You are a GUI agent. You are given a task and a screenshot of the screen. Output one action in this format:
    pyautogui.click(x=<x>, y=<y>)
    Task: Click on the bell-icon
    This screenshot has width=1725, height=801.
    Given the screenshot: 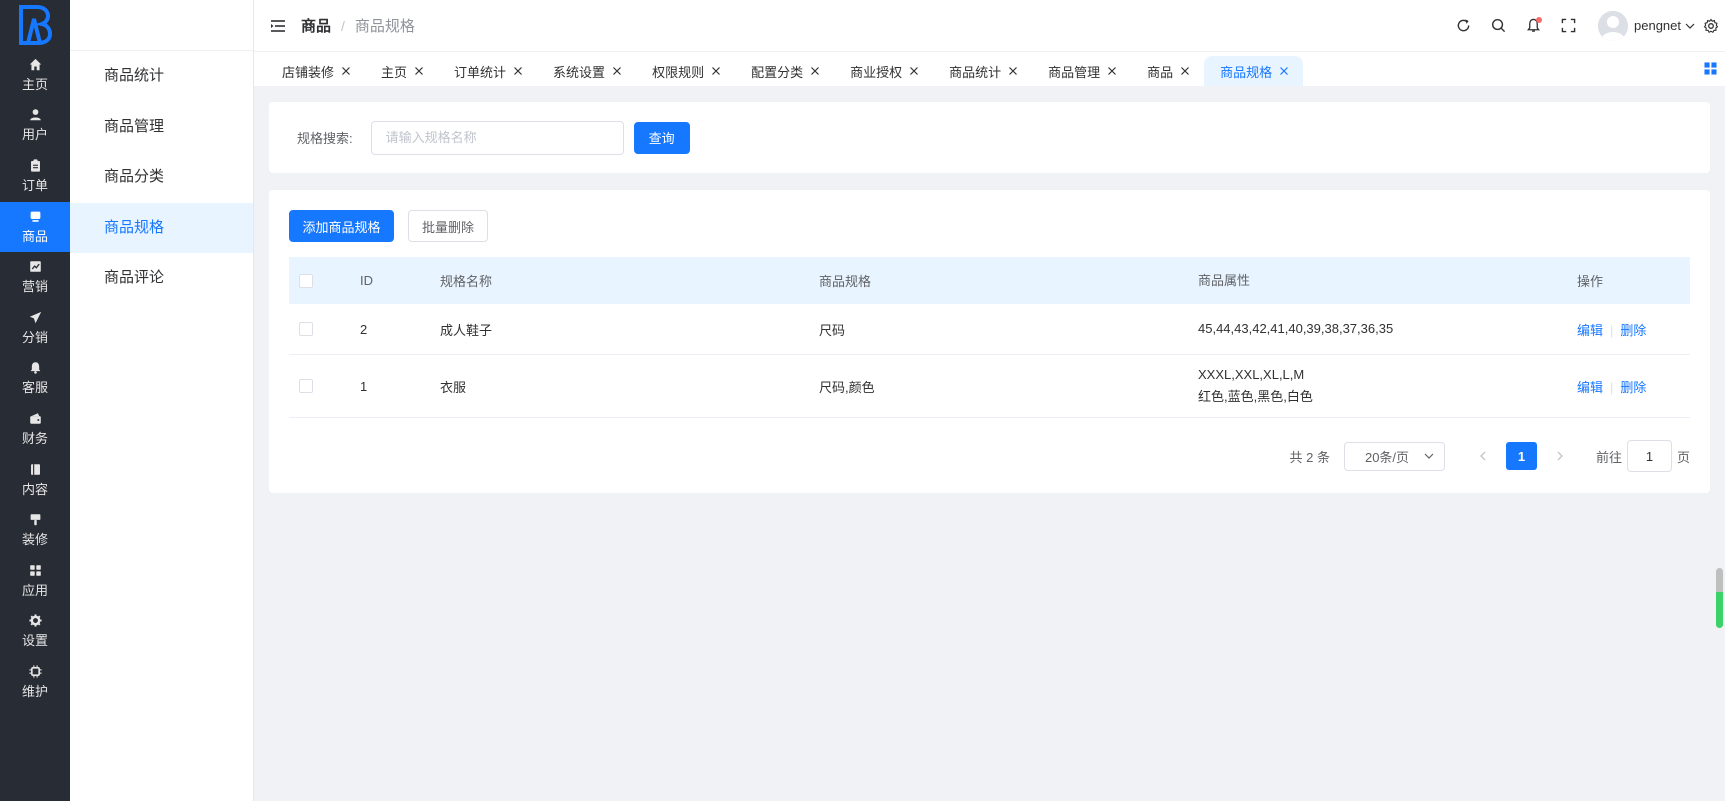 What is the action you would take?
    pyautogui.click(x=35, y=368)
    